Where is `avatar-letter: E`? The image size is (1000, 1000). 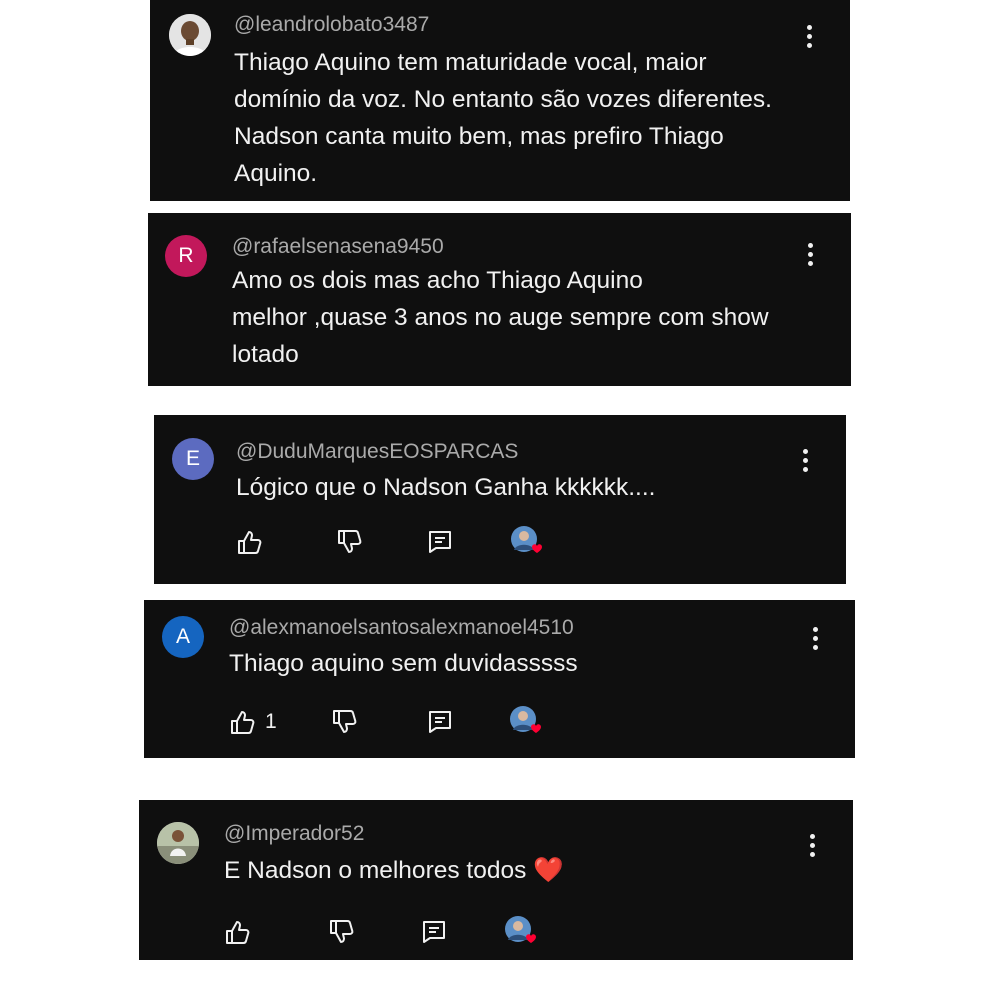
avatar-letter: E is located at coordinates (192, 458).